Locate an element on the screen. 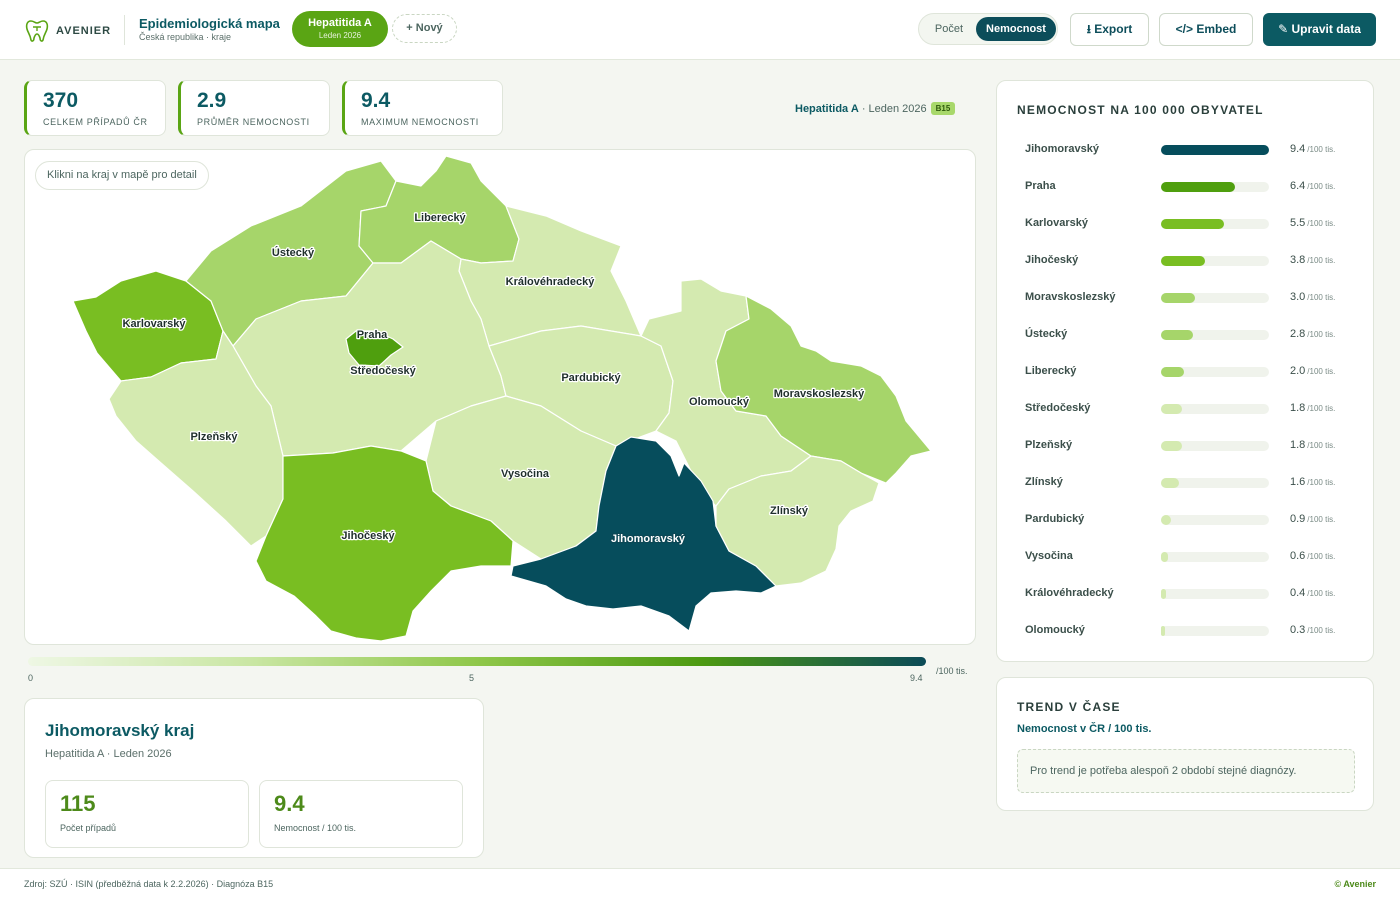 Image resolution: width=1400 pixels, height=900 pixels. stat-max-rate: 9.4 MAXIMUM NEMOCNOSTI is located at coordinates (422, 108).